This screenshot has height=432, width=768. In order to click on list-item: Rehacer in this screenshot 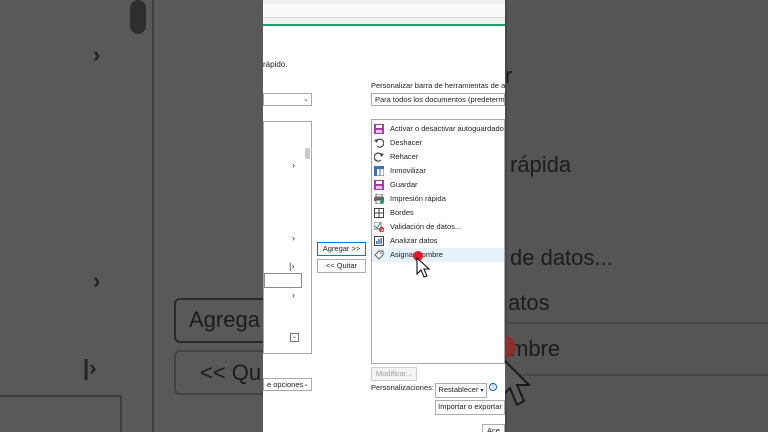, I will do `click(438, 157)`.